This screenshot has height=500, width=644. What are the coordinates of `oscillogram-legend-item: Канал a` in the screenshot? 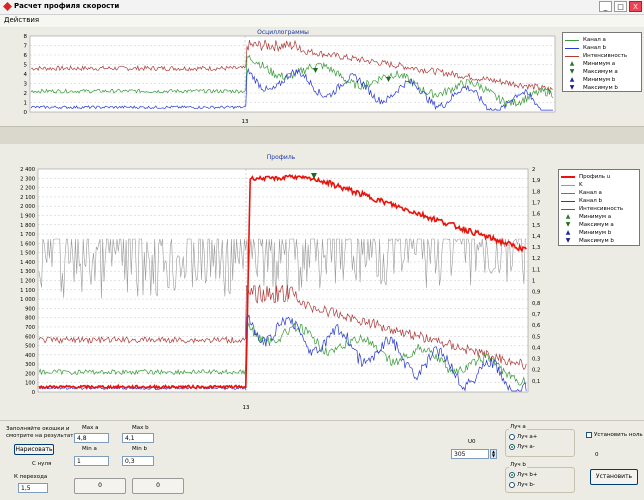 It's located at (585, 40).